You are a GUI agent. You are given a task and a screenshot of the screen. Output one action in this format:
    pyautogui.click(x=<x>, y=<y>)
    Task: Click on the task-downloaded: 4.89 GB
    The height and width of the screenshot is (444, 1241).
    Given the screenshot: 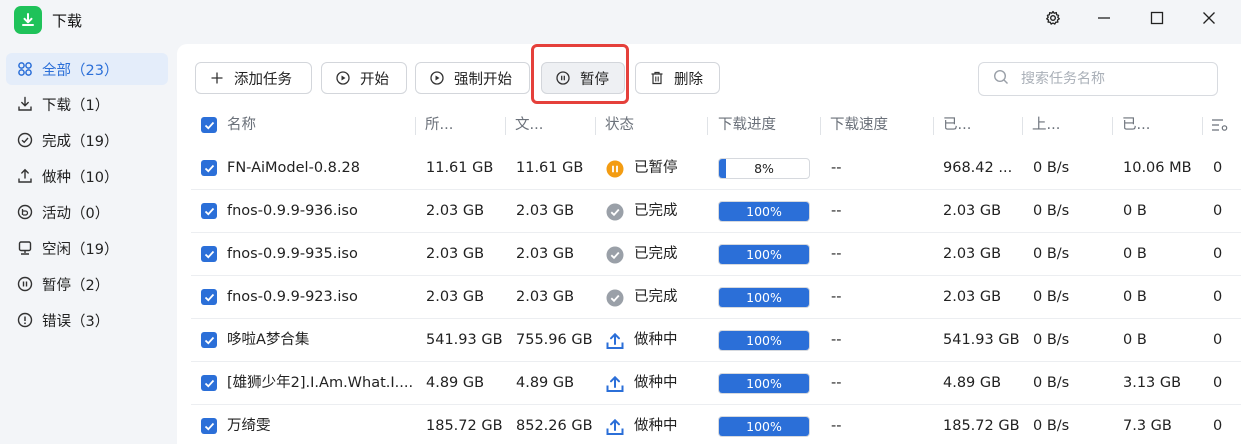 What is the action you would take?
    pyautogui.click(x=972, y=383)
    